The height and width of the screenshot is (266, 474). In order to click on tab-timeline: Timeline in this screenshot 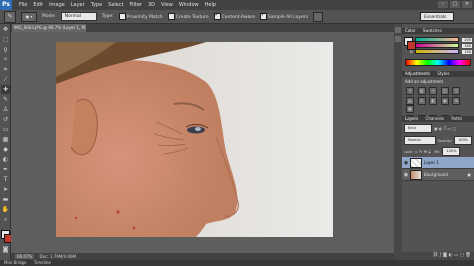, I will do `click(42, 262)`.